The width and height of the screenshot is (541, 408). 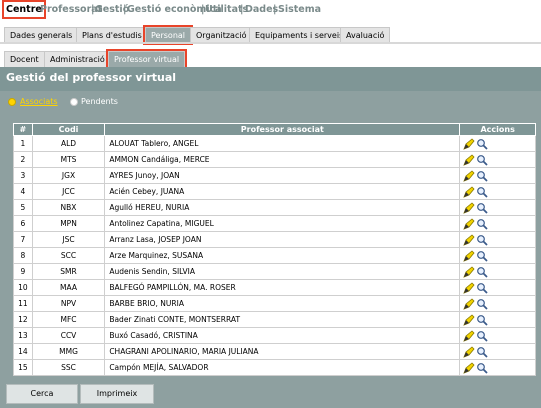 What do you see at coordinates (274, 367) in the screenshot?
I see `table-row: 15 SSC Campón MEJÍA, SALVADOR` at bounding box center [274, 367].